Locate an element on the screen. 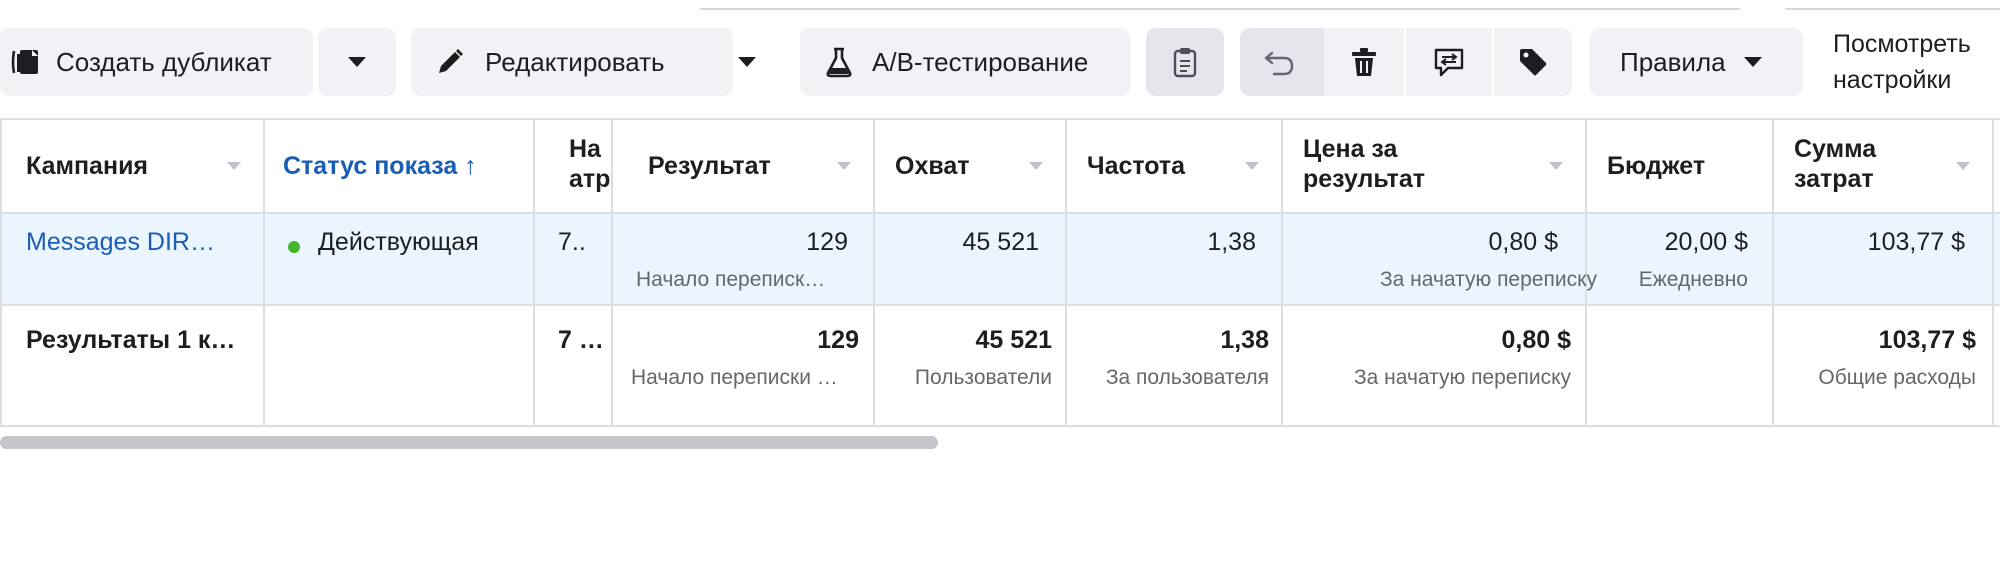 This screenshot has height=570, width=2000. amount-spent-value: 103,77 $ is located at coordinates (1916, 242).